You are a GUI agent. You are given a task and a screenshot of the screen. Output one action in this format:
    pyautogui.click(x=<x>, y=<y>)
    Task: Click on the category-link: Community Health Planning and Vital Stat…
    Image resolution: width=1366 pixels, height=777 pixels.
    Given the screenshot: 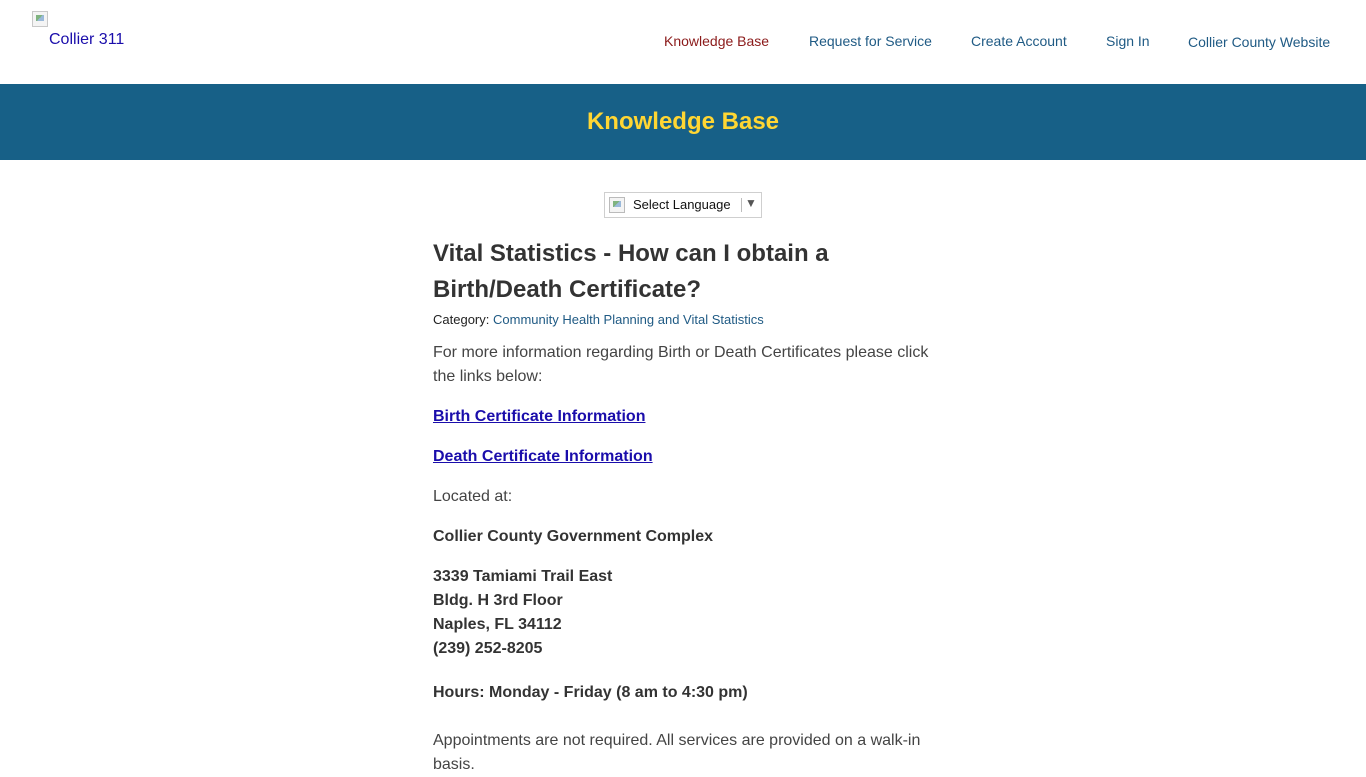 What is the action you would take?
    pyautogui.click(x=628, y=319)
    